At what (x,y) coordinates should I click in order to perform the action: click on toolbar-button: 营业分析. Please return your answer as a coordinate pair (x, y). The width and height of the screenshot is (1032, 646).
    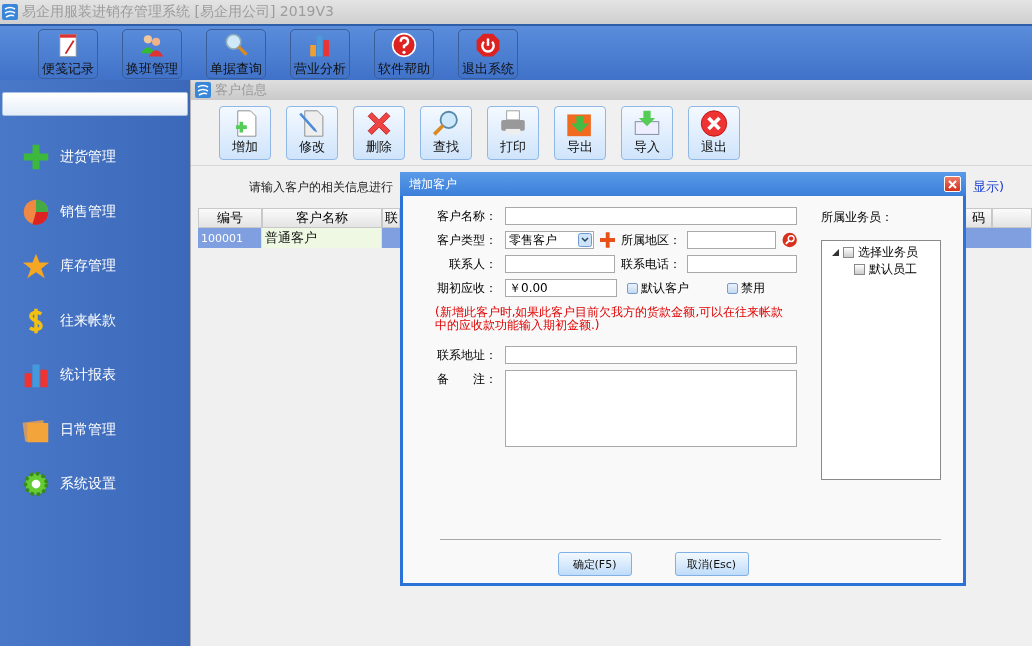
    Looking at the image, I should click on (320, 54).